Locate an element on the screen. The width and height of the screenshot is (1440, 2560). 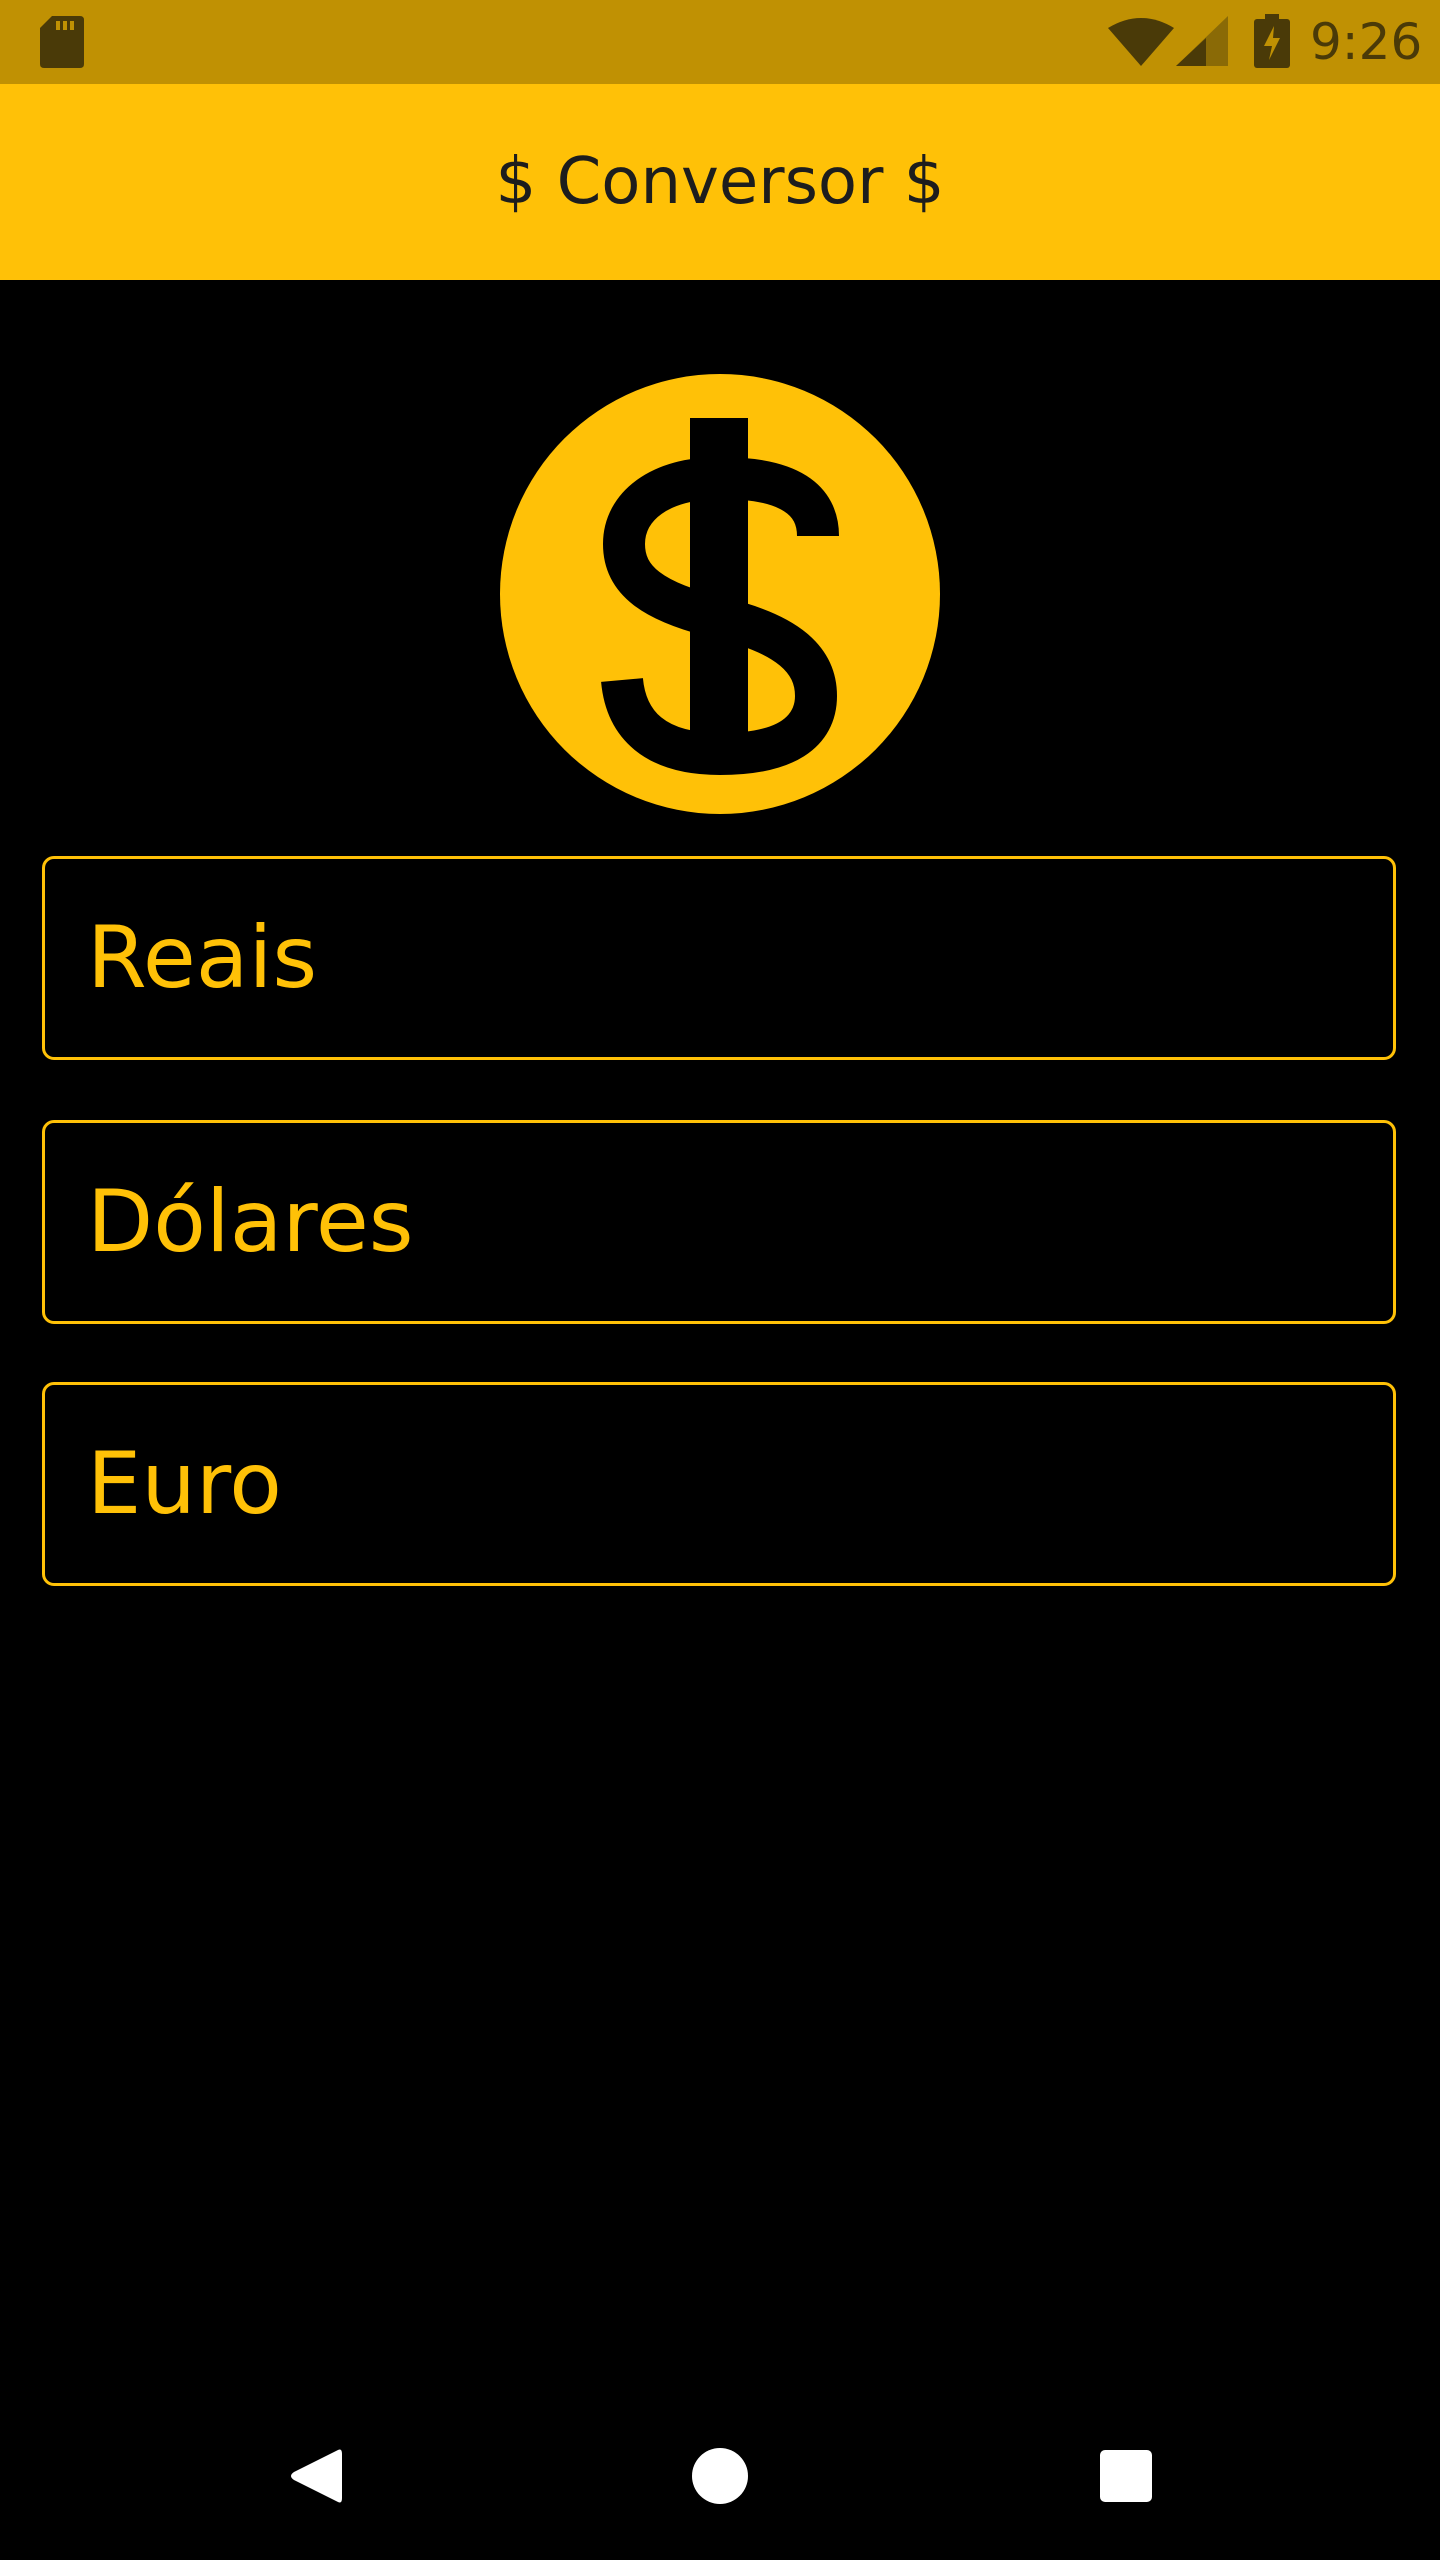
battery-charging-icon is located at coordinates (1272, 41).